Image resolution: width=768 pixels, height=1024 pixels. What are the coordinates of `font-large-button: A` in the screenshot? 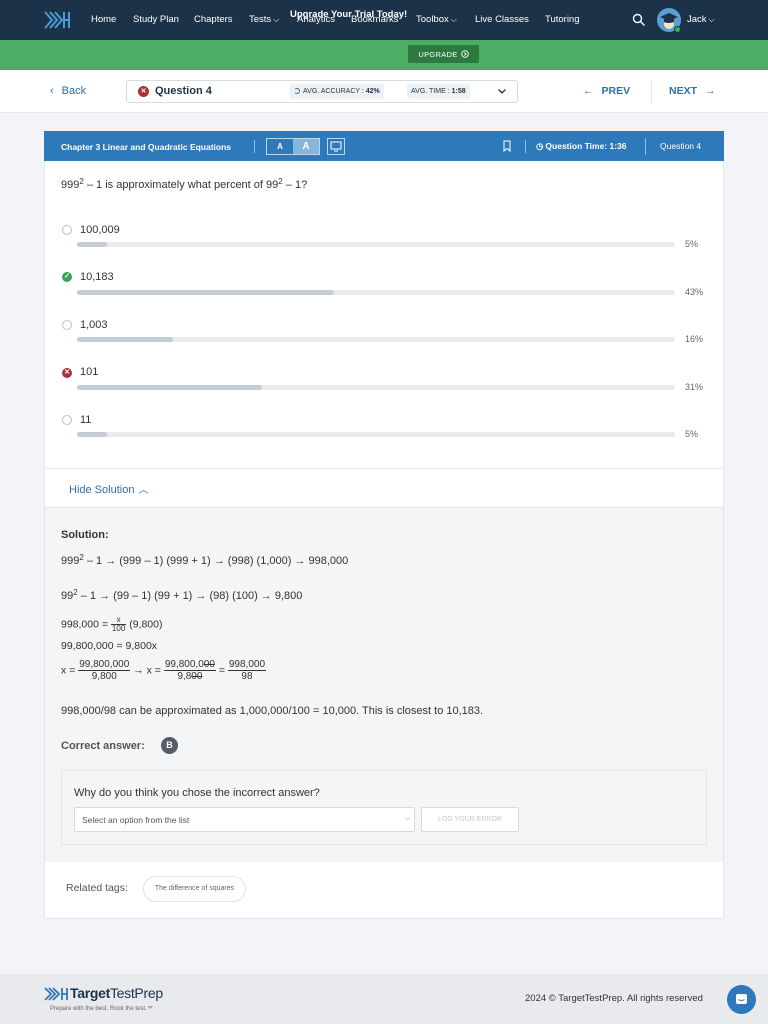 It's located at (306, 146).